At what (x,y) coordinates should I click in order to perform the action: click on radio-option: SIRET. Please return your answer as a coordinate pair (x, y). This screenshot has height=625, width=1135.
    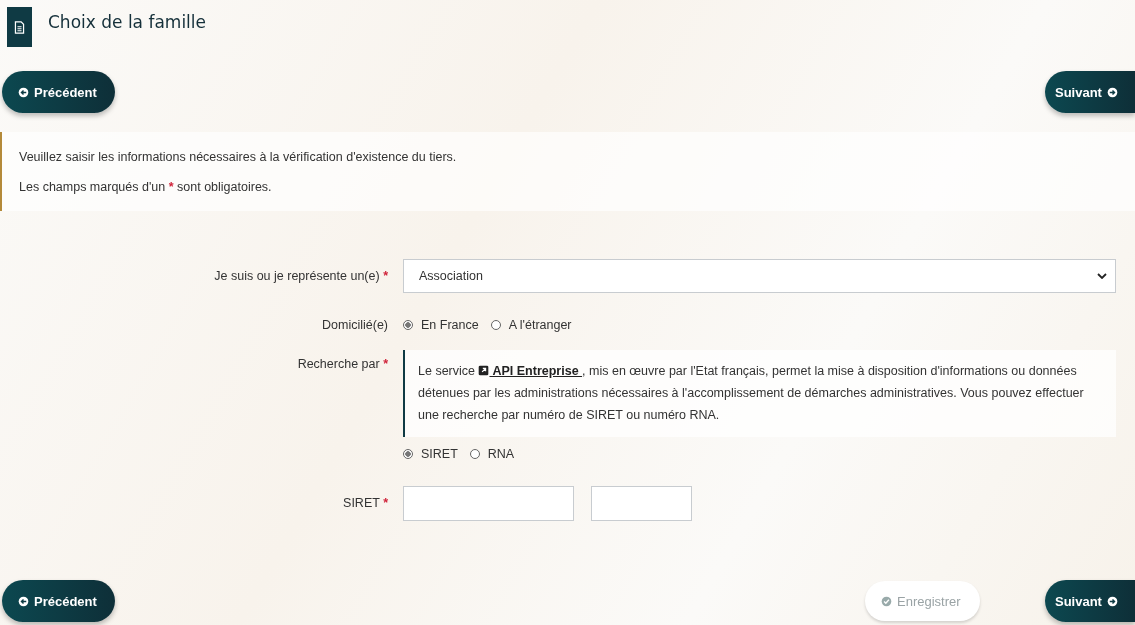
    Looking at the image, I should click on (430, 454).